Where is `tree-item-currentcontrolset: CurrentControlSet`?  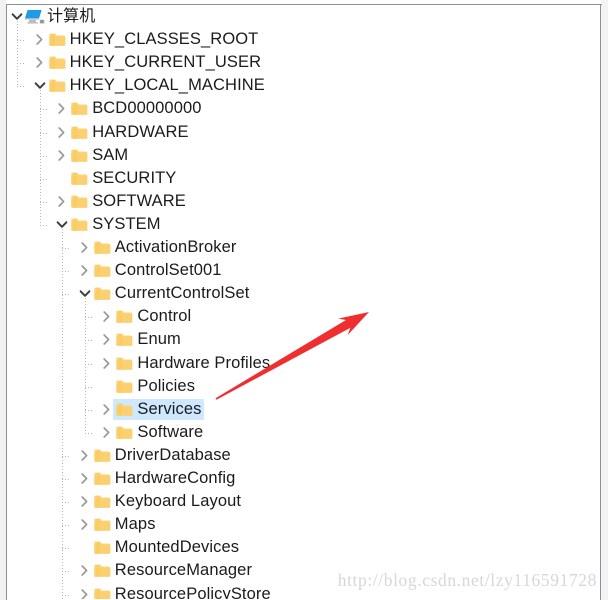 tree-item-currentcontrolset: CurrentControlSet is located at coordinates (303, 293).